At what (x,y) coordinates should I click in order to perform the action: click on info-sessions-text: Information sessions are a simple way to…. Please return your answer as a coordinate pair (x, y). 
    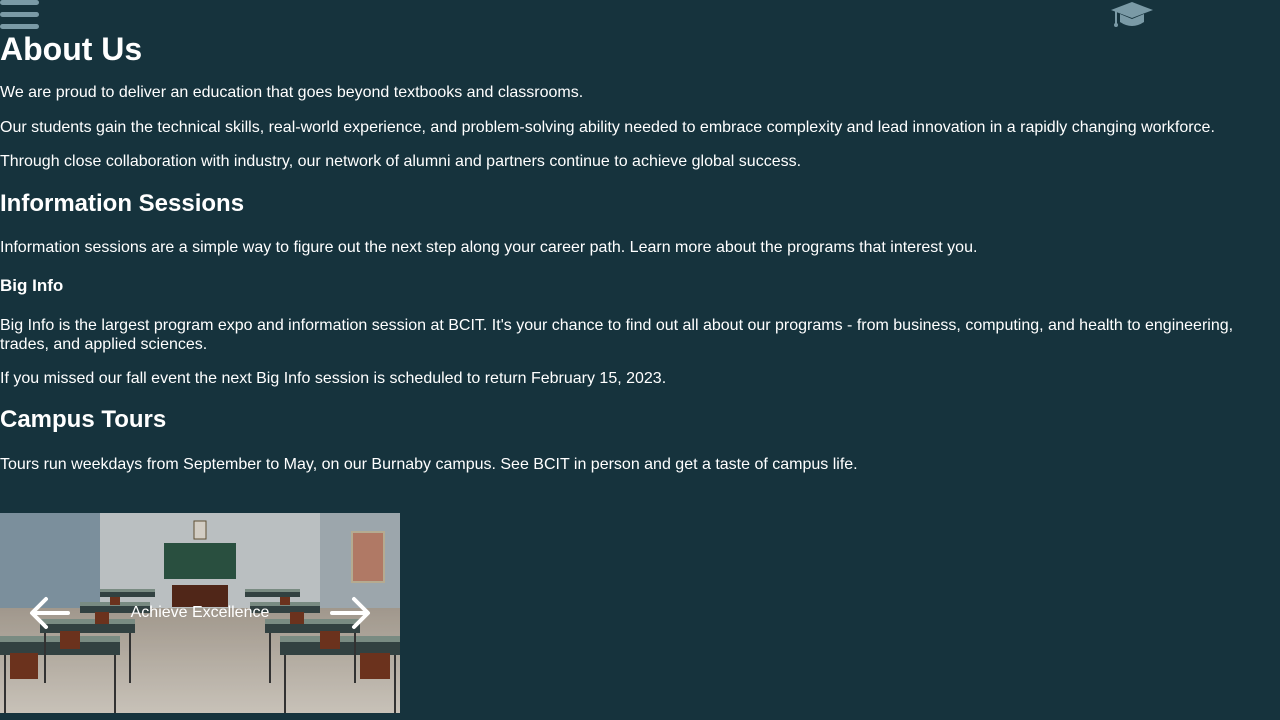
    Looking at the image, I should click on (489, 247).